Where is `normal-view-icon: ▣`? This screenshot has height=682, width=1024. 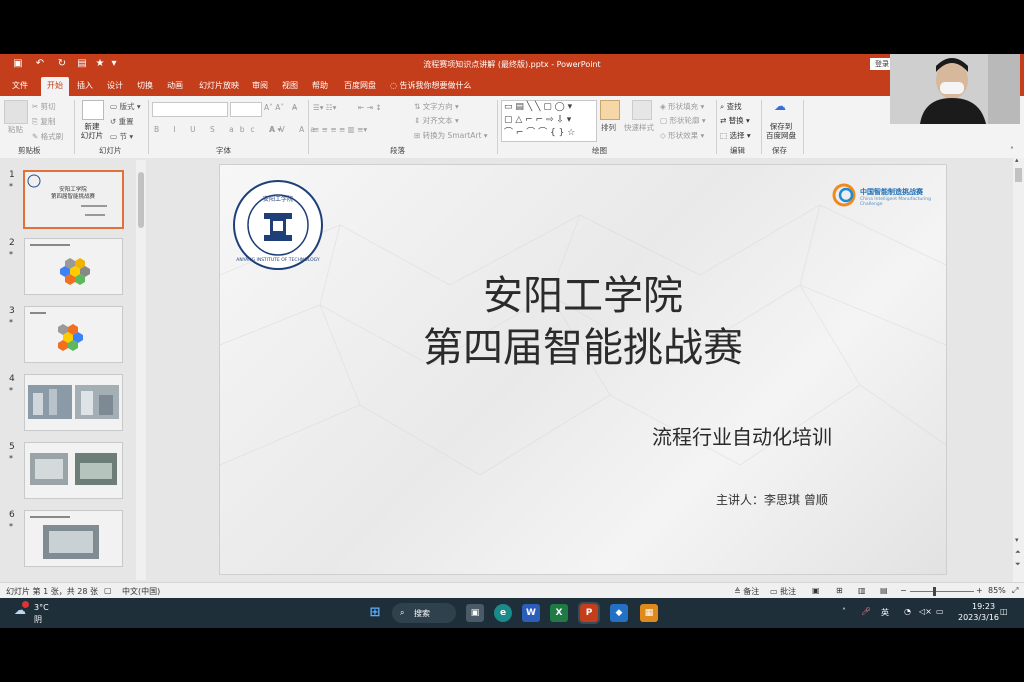 normal-view-icon: ▣ is located at coordinates (816, 590).